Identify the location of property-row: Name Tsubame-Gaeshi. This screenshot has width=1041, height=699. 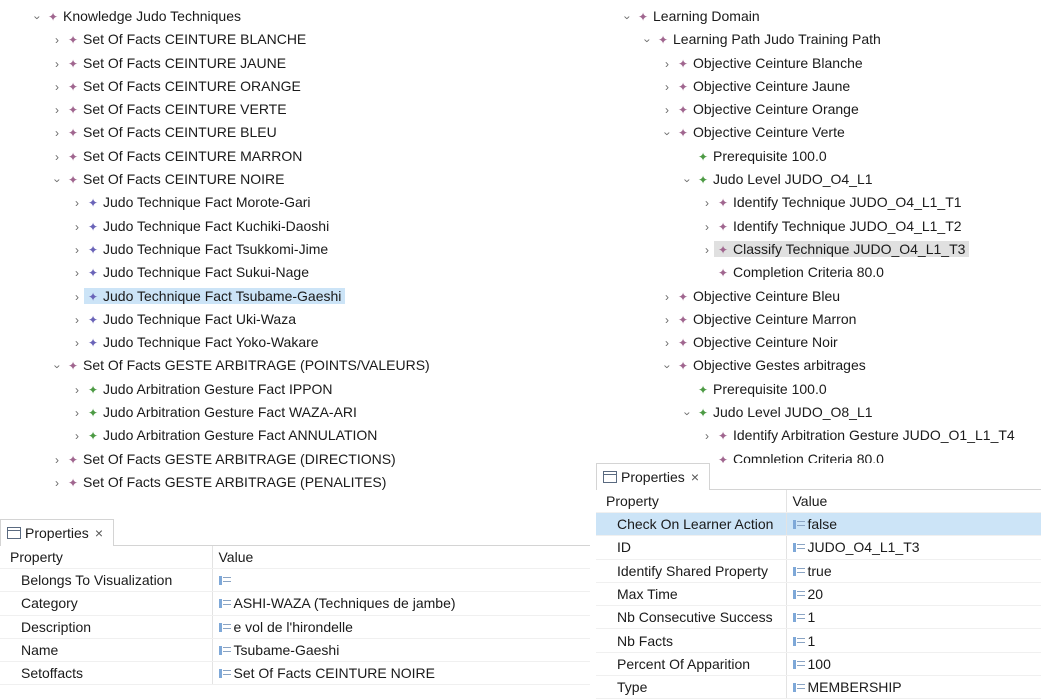
(295, 650).